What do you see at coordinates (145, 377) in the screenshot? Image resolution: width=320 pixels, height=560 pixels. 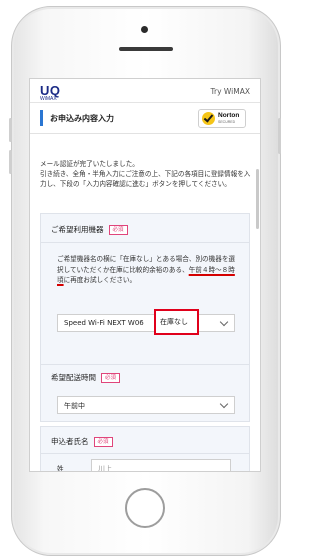 I see `delivery-section-head: 希望配送時間 必須` at bounding box center [145, 377].